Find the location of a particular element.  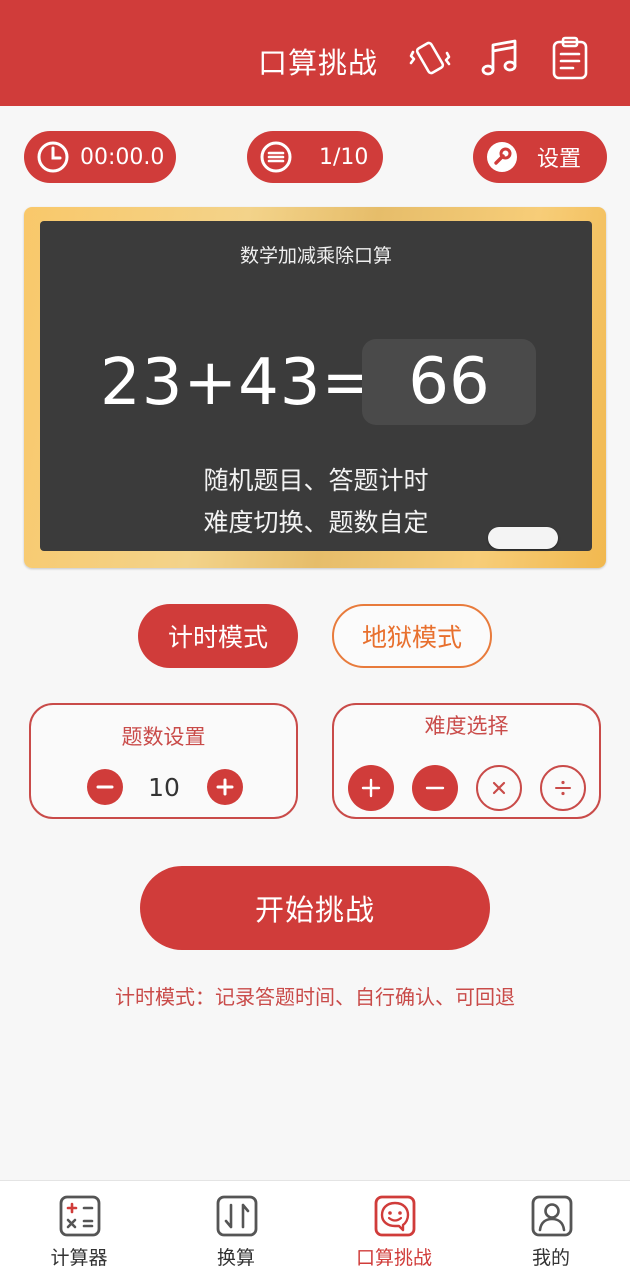

board-feature-line-1: 随机题目、答题计时 is located at coordinates (316, 480).